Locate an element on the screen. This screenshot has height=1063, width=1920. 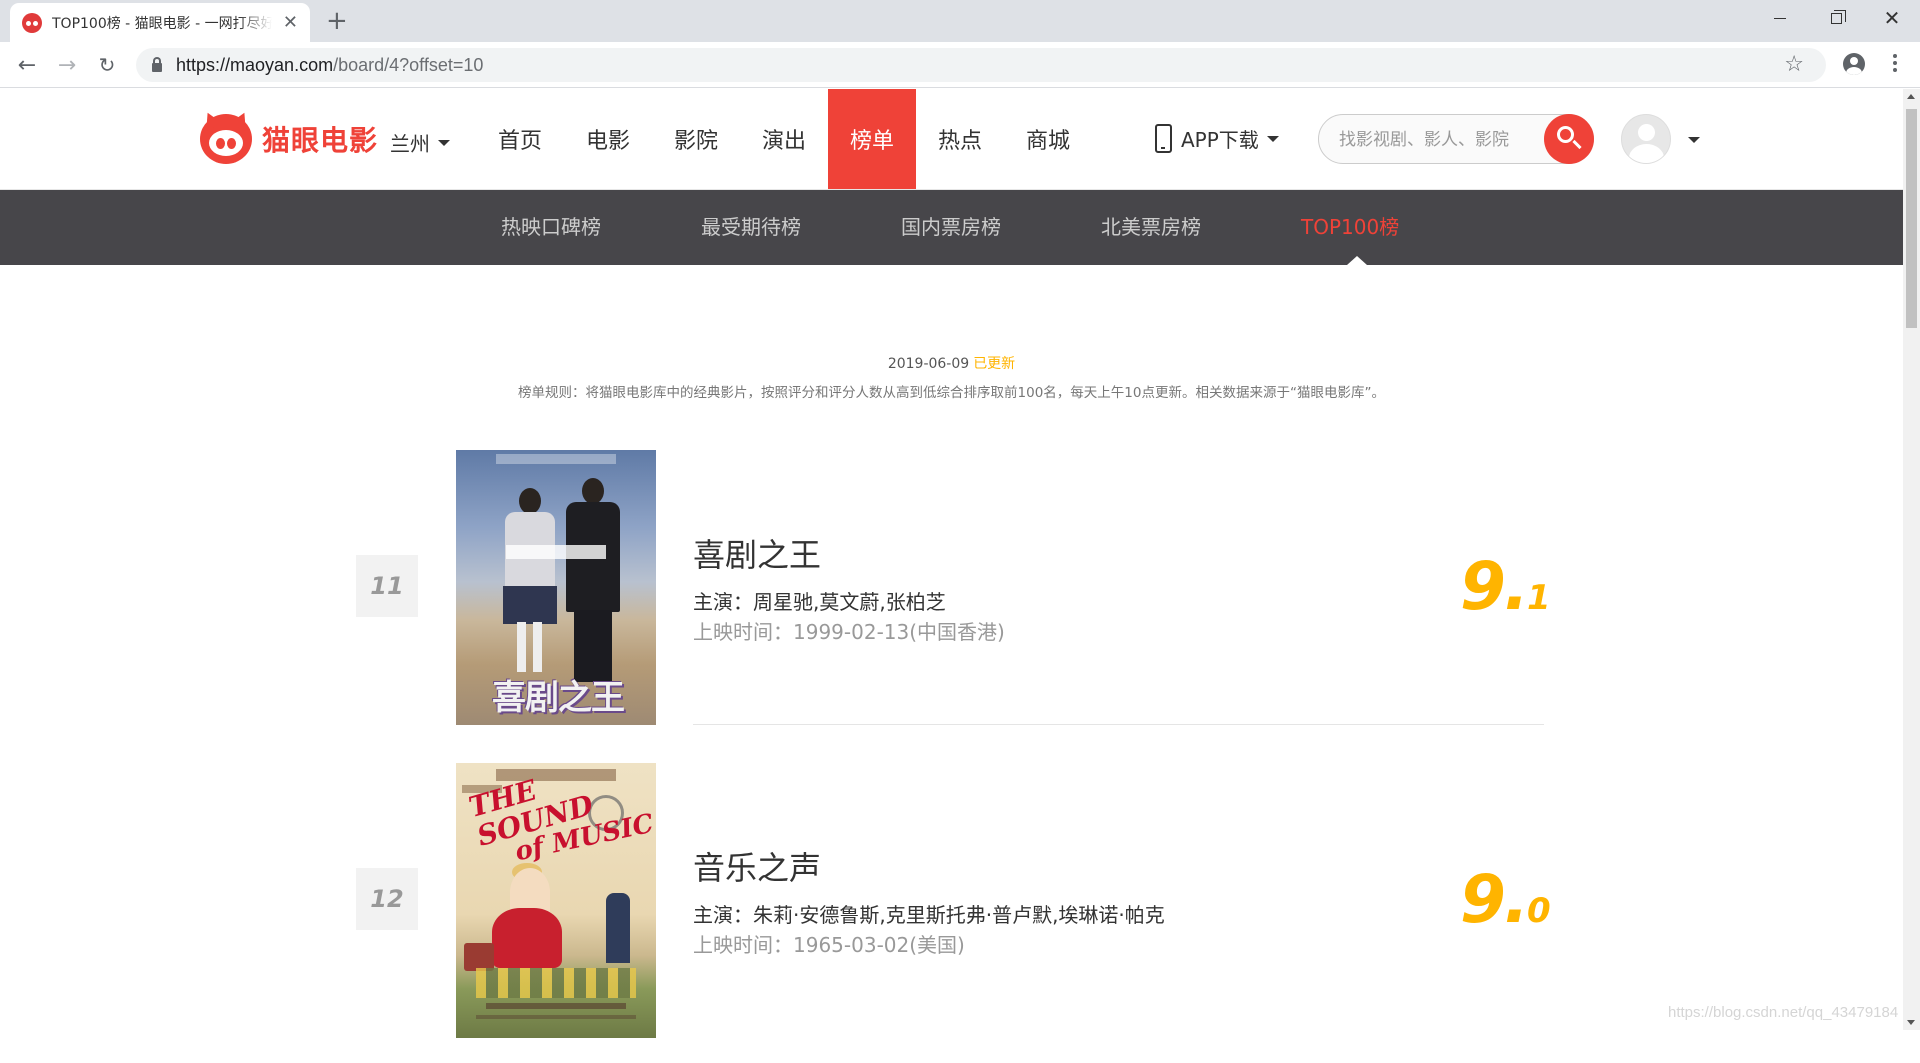
tab-title: TOP100榜 - 猫眼电影 - 一网打尽好电影 is located at coordinates (162, 23).